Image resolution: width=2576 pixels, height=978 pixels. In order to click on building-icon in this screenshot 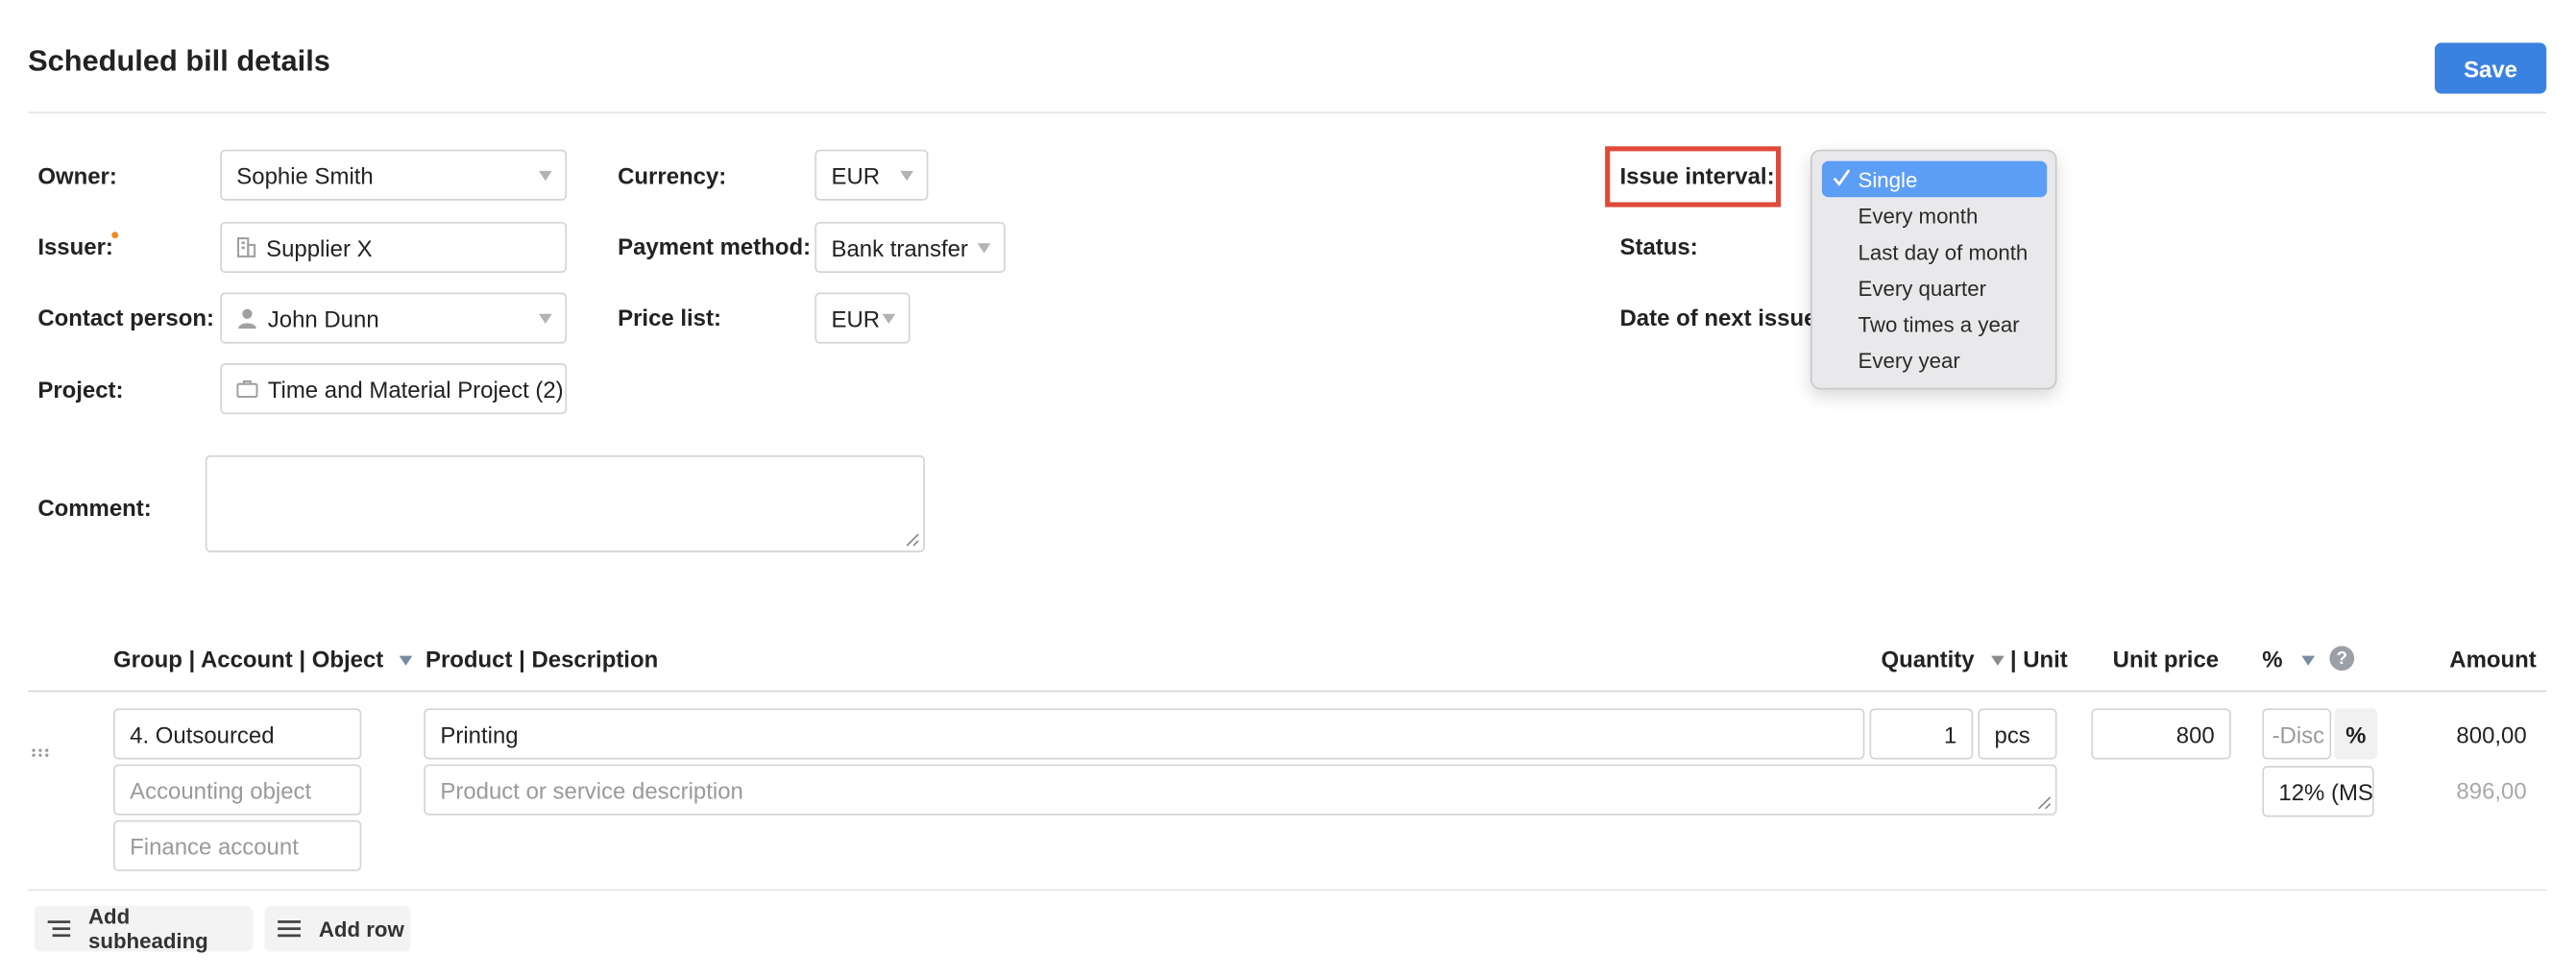, I will do `click(246, 247)`.